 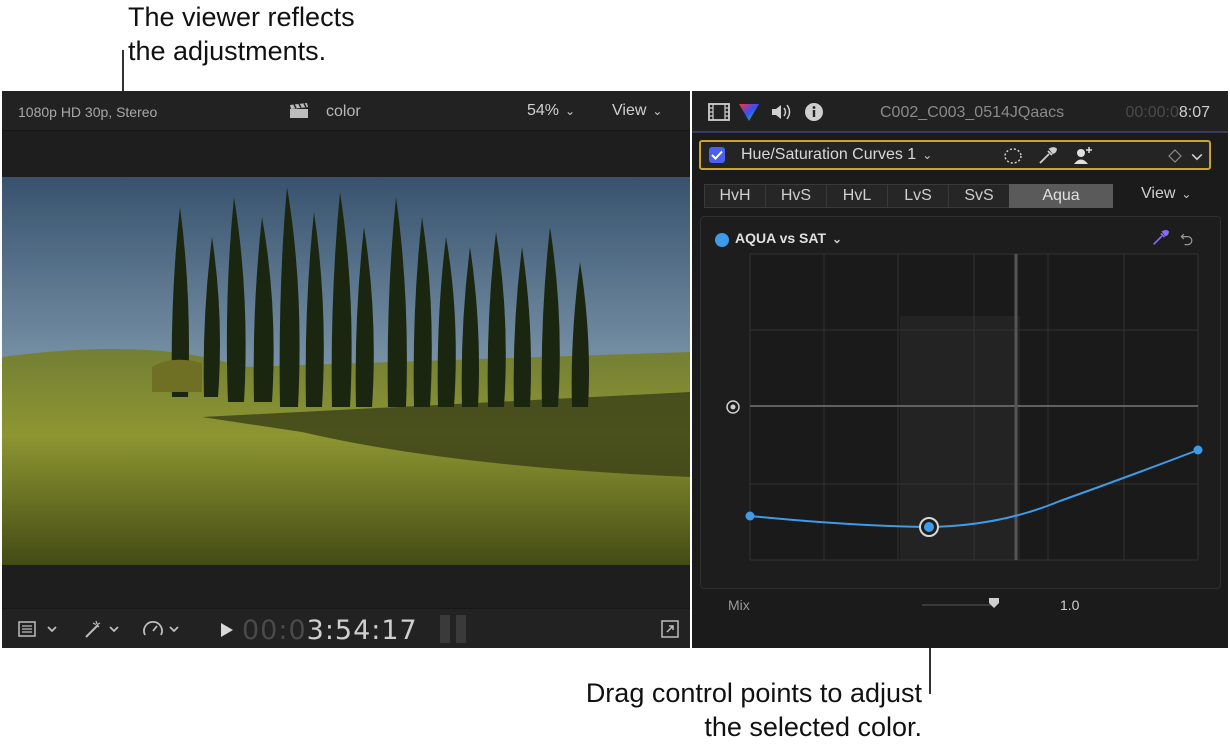 I want to click on effect-name-menu: Hue/Saturation Curves 1 ⌄, so click(x=836, y=155).